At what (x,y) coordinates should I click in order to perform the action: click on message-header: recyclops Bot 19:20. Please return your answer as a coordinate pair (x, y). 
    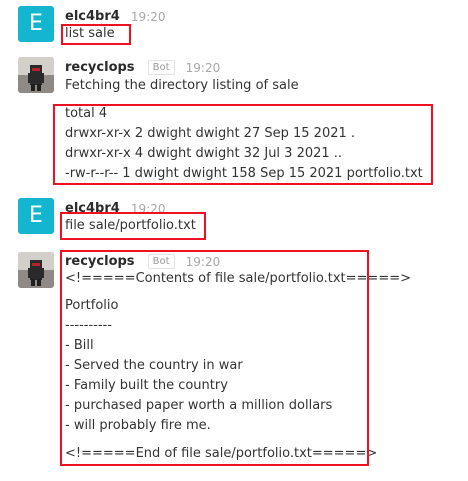
    Looking at the image, I should click on (142, 66).